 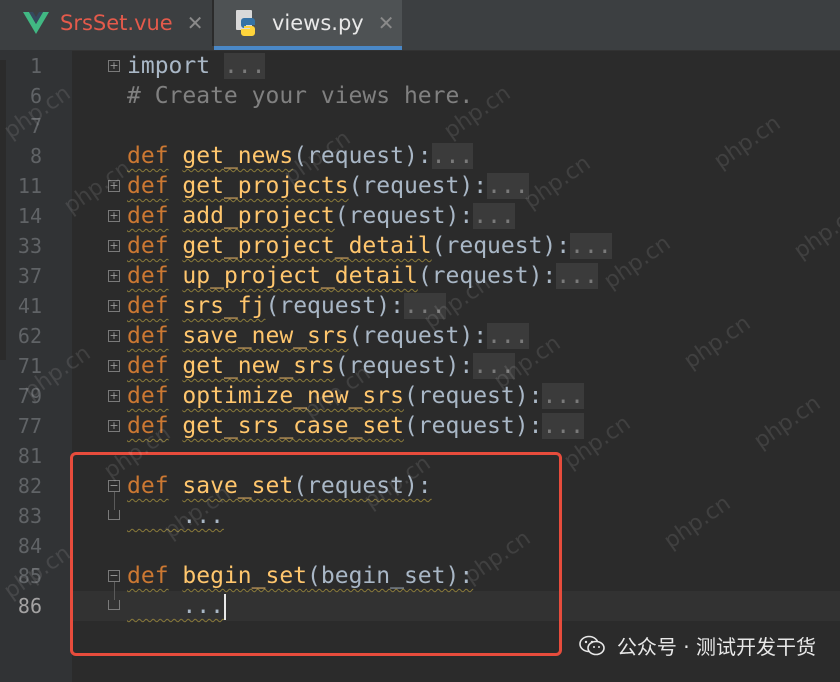 I want to click on import-statement: import, so click(x=175, y=66).